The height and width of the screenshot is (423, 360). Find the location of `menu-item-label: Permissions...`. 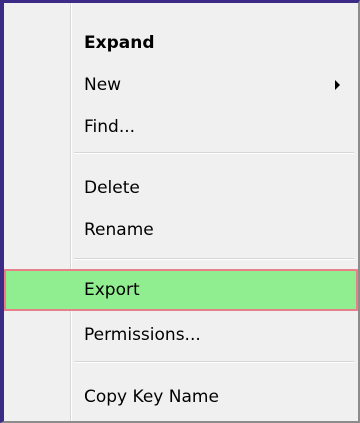

menu-item-label: Permissions... is located at coordinates (142, 335).